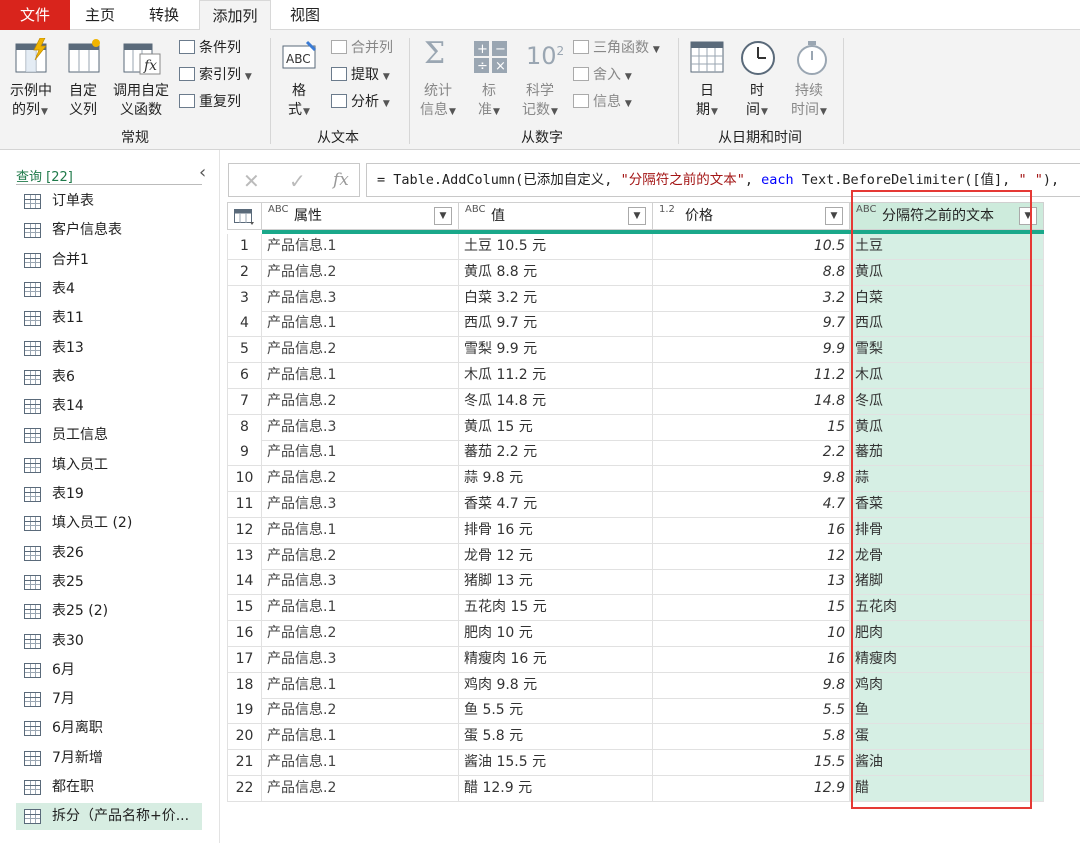  I want to click on cell-value: 白菜 3.2 元, so click(556, 298).